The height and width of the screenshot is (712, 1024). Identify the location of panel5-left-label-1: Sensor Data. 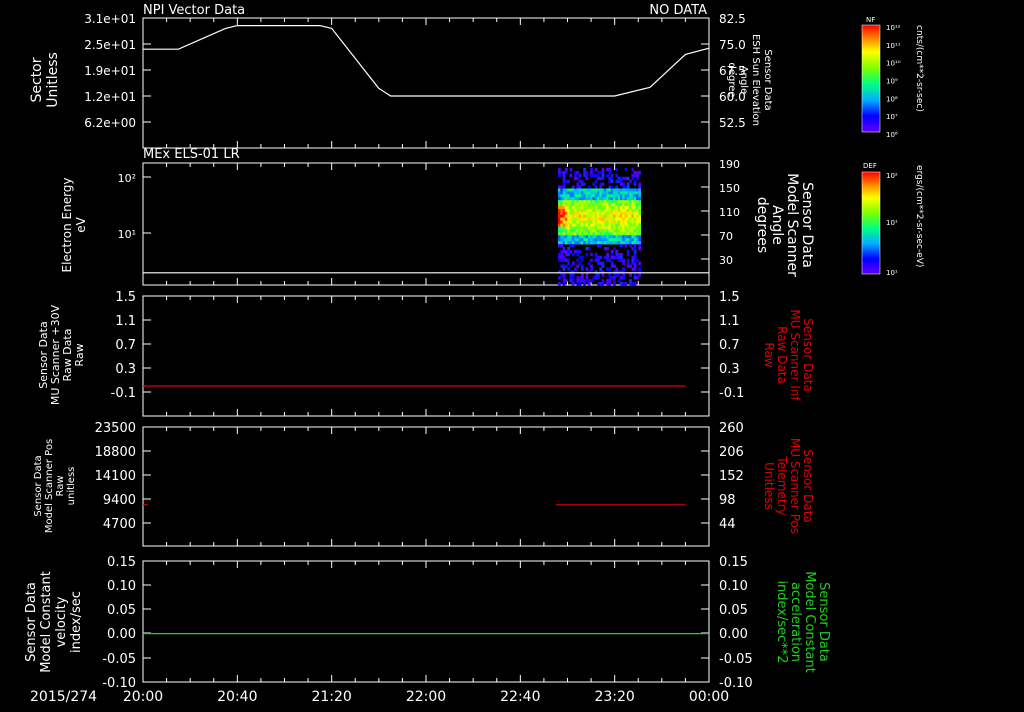
(31, 622).